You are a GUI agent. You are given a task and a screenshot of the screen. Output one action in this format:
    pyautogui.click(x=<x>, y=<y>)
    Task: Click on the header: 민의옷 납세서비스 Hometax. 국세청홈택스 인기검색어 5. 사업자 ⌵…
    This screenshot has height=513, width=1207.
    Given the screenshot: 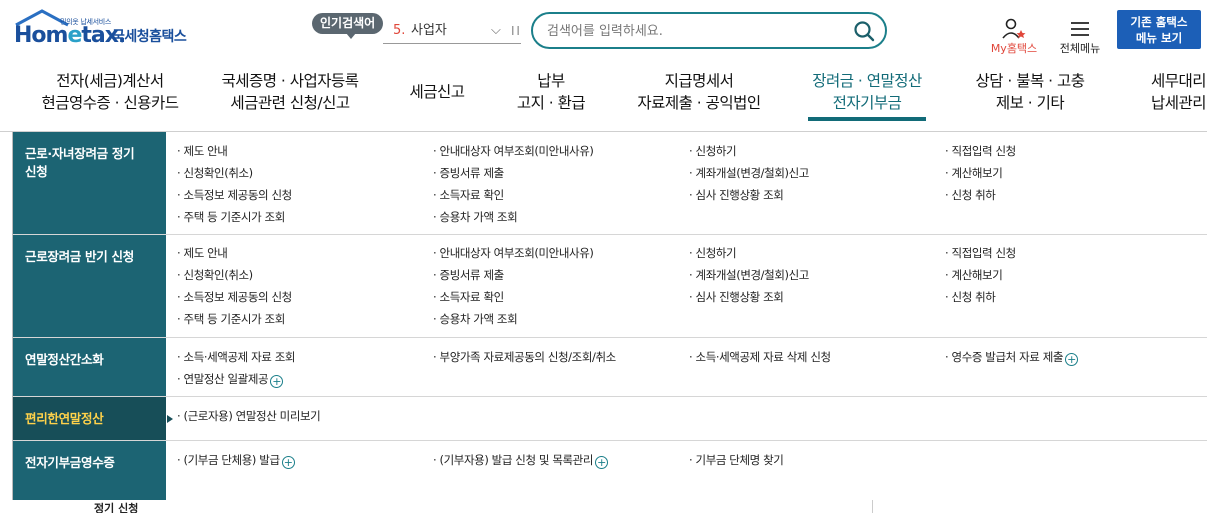 What is the action you would take?
    pyautogui.click(x=603, y=30)
    